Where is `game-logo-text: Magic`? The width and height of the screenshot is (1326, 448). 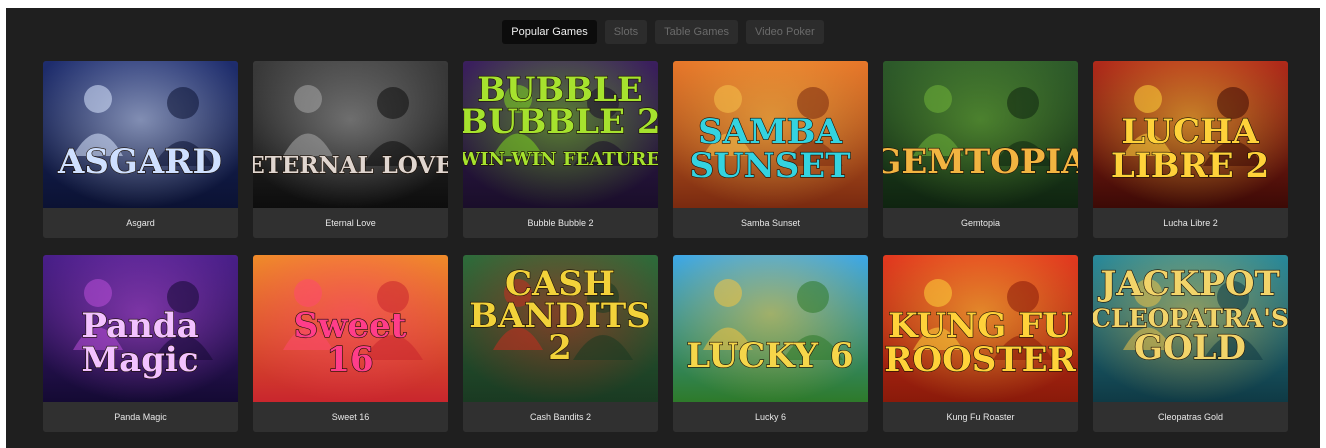
game-logo-text: Magic is located at coordinates (139, 360).